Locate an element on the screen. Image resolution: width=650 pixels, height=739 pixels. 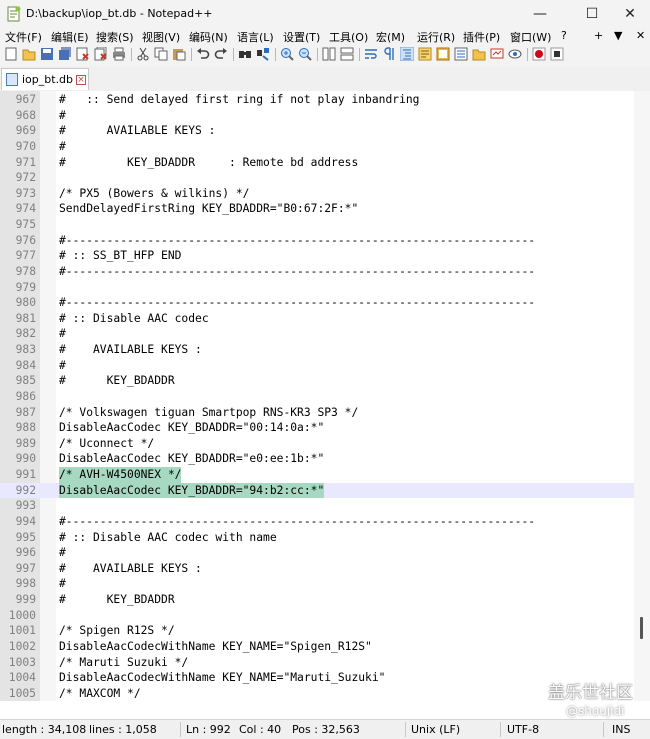
eye-icon is located at coordinates (515, 54).